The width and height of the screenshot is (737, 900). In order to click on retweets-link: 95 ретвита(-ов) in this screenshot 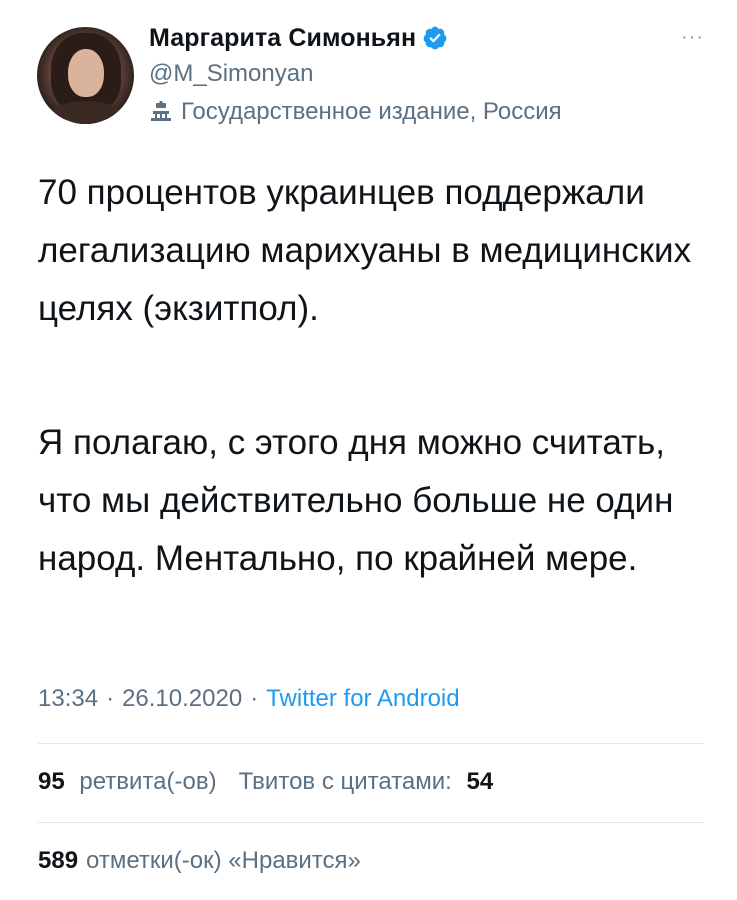, I will do `click(127, 782)`.